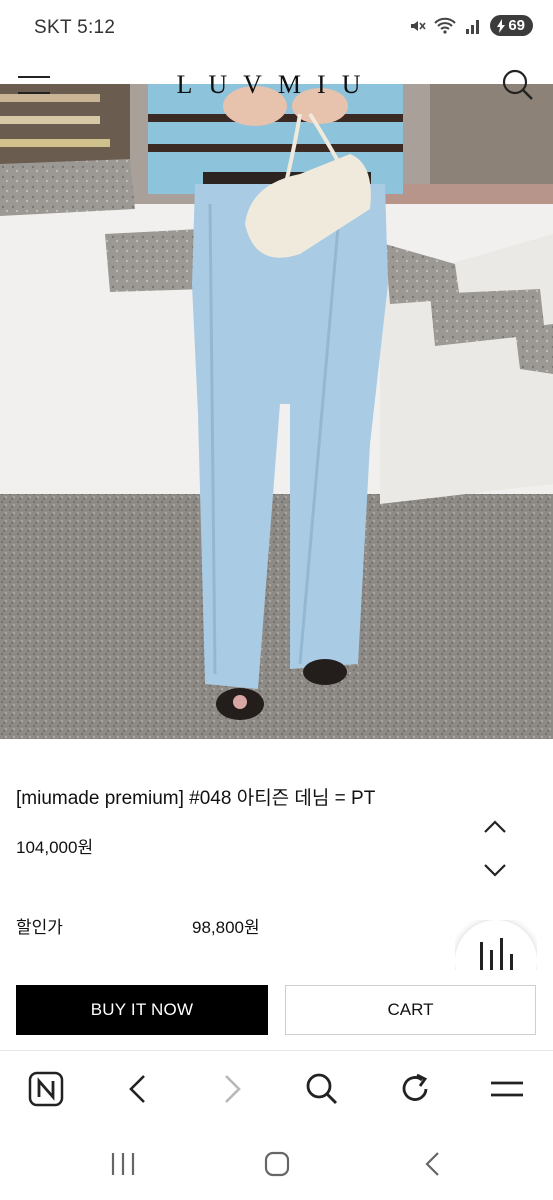 The height and width of the screenshot is (1200, 553). Describe the element at coordinates (495, 870) in the screenshot. I see `chevron-down-icon` at that location.